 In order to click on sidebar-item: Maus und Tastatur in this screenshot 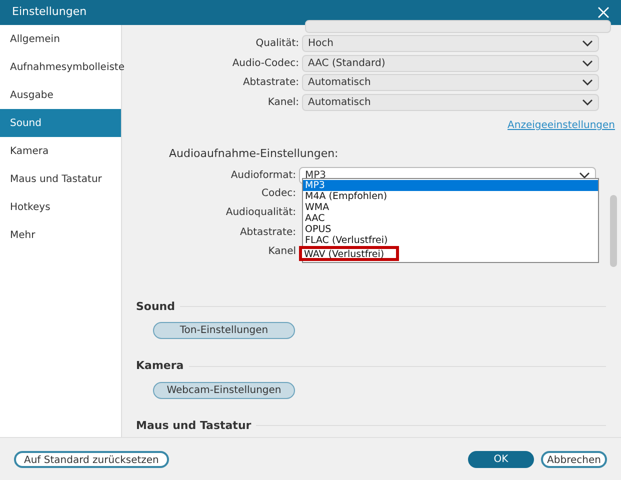, I will do `click(60, 179)`.